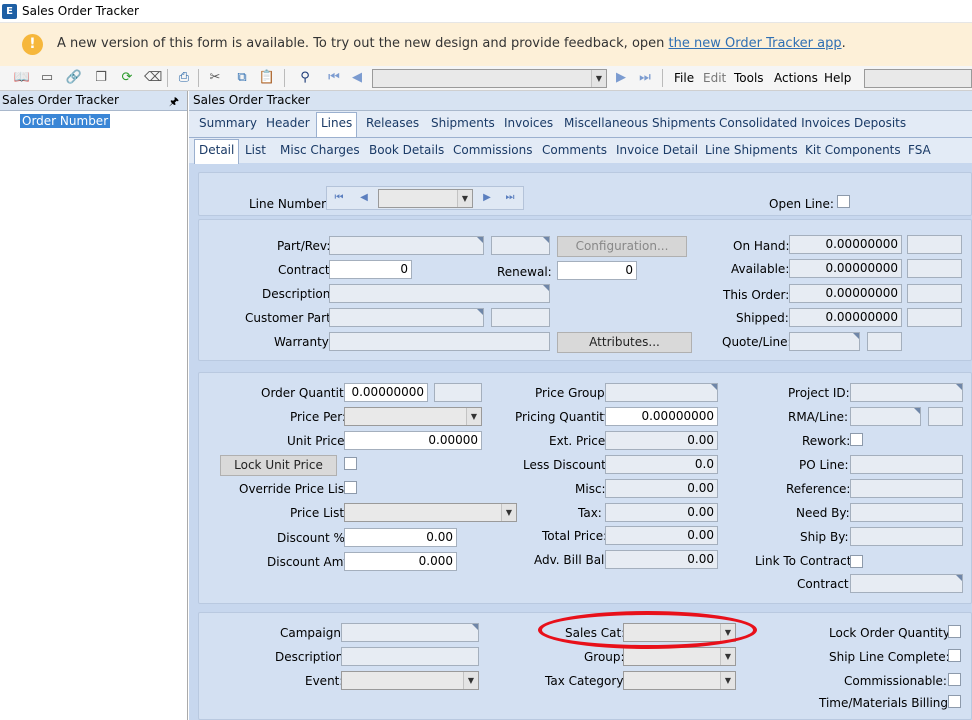 This screenshot has width=972, height=720. Describe the element at coordinates (65, 121) in the screenshot. I see `tree-item-order-number: Order Number` at that location.